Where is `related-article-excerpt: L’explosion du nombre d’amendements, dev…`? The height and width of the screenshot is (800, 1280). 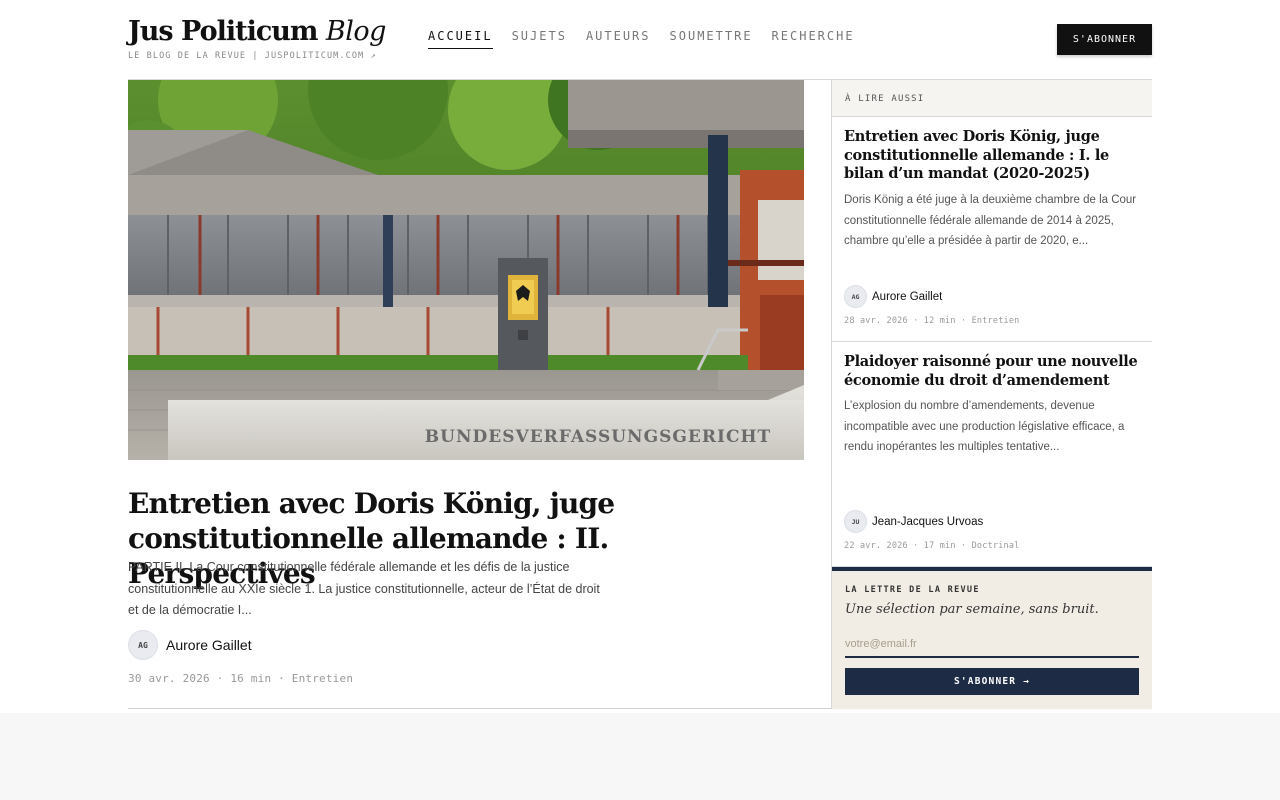
related-article-excerpt: L’explosion du nombre d’amendements, dev… is located at coordinates (984, 426).